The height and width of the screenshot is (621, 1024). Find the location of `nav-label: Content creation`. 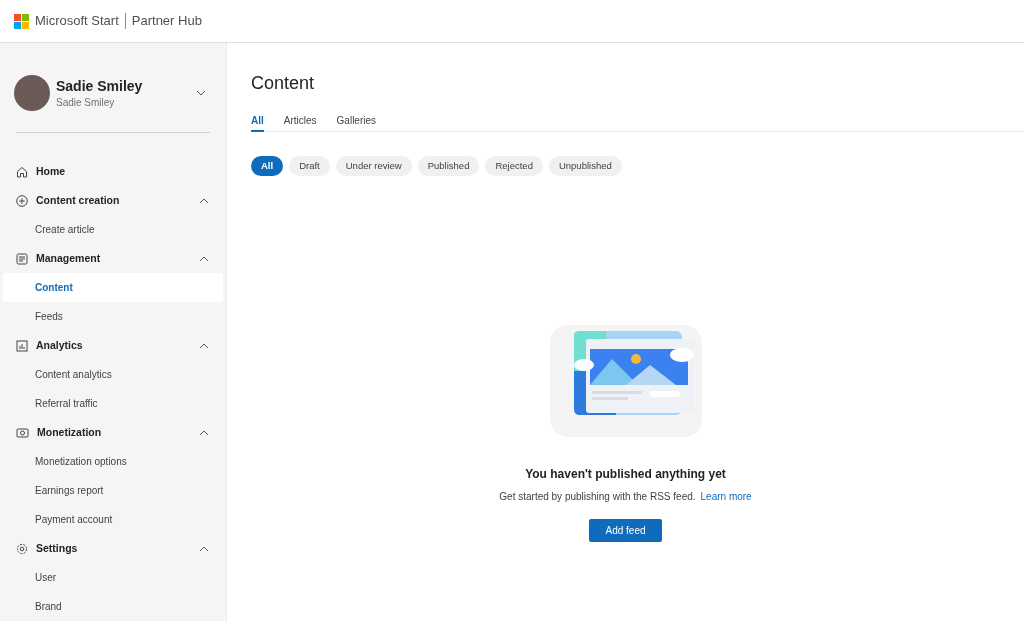

nav-label: Content creation is located at coordinates (78, 200).